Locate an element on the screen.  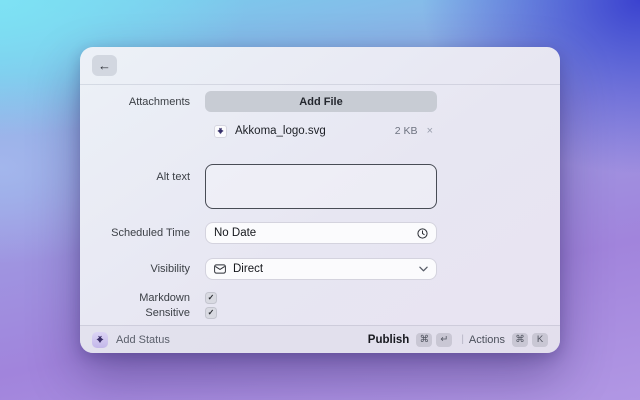
k-key-badge: K is located at coordinates (540, 339).